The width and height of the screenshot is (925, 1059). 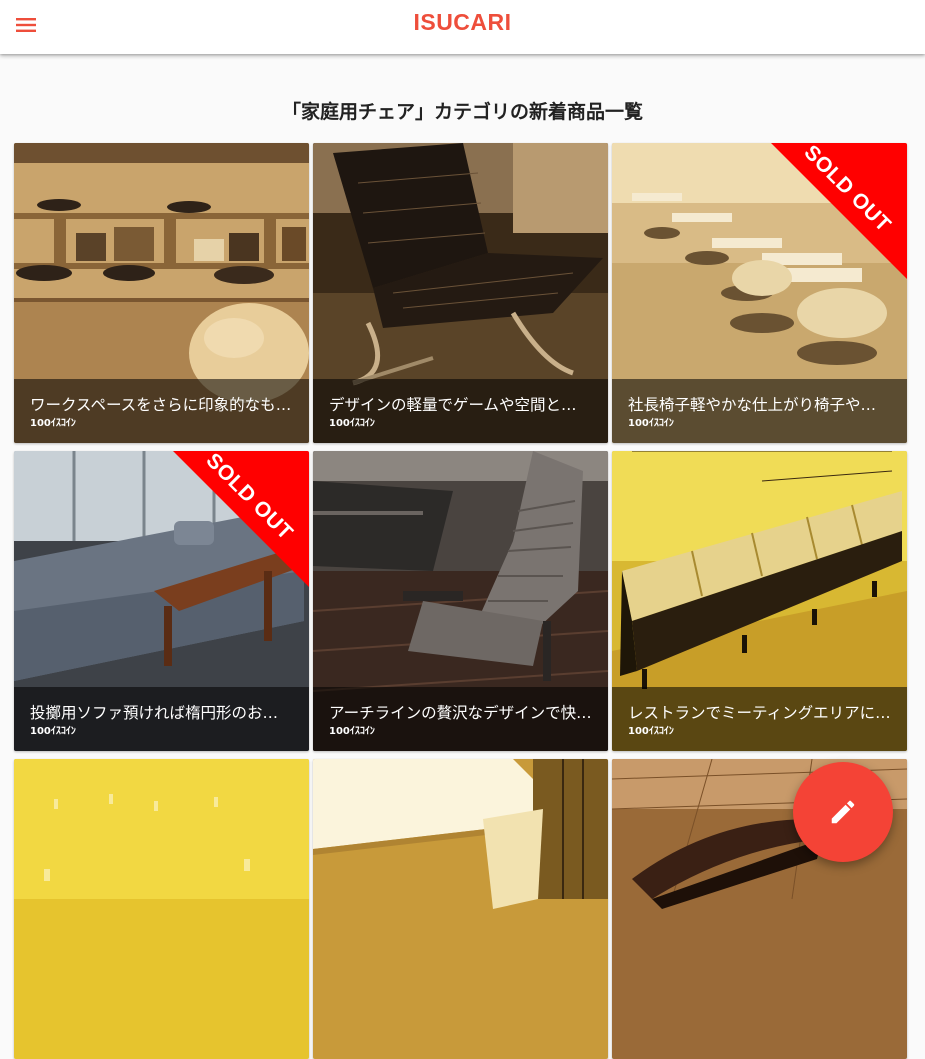 I want to click on item-name: ワークスペースをさらに印象的なものに, so click(x=161, y=405).